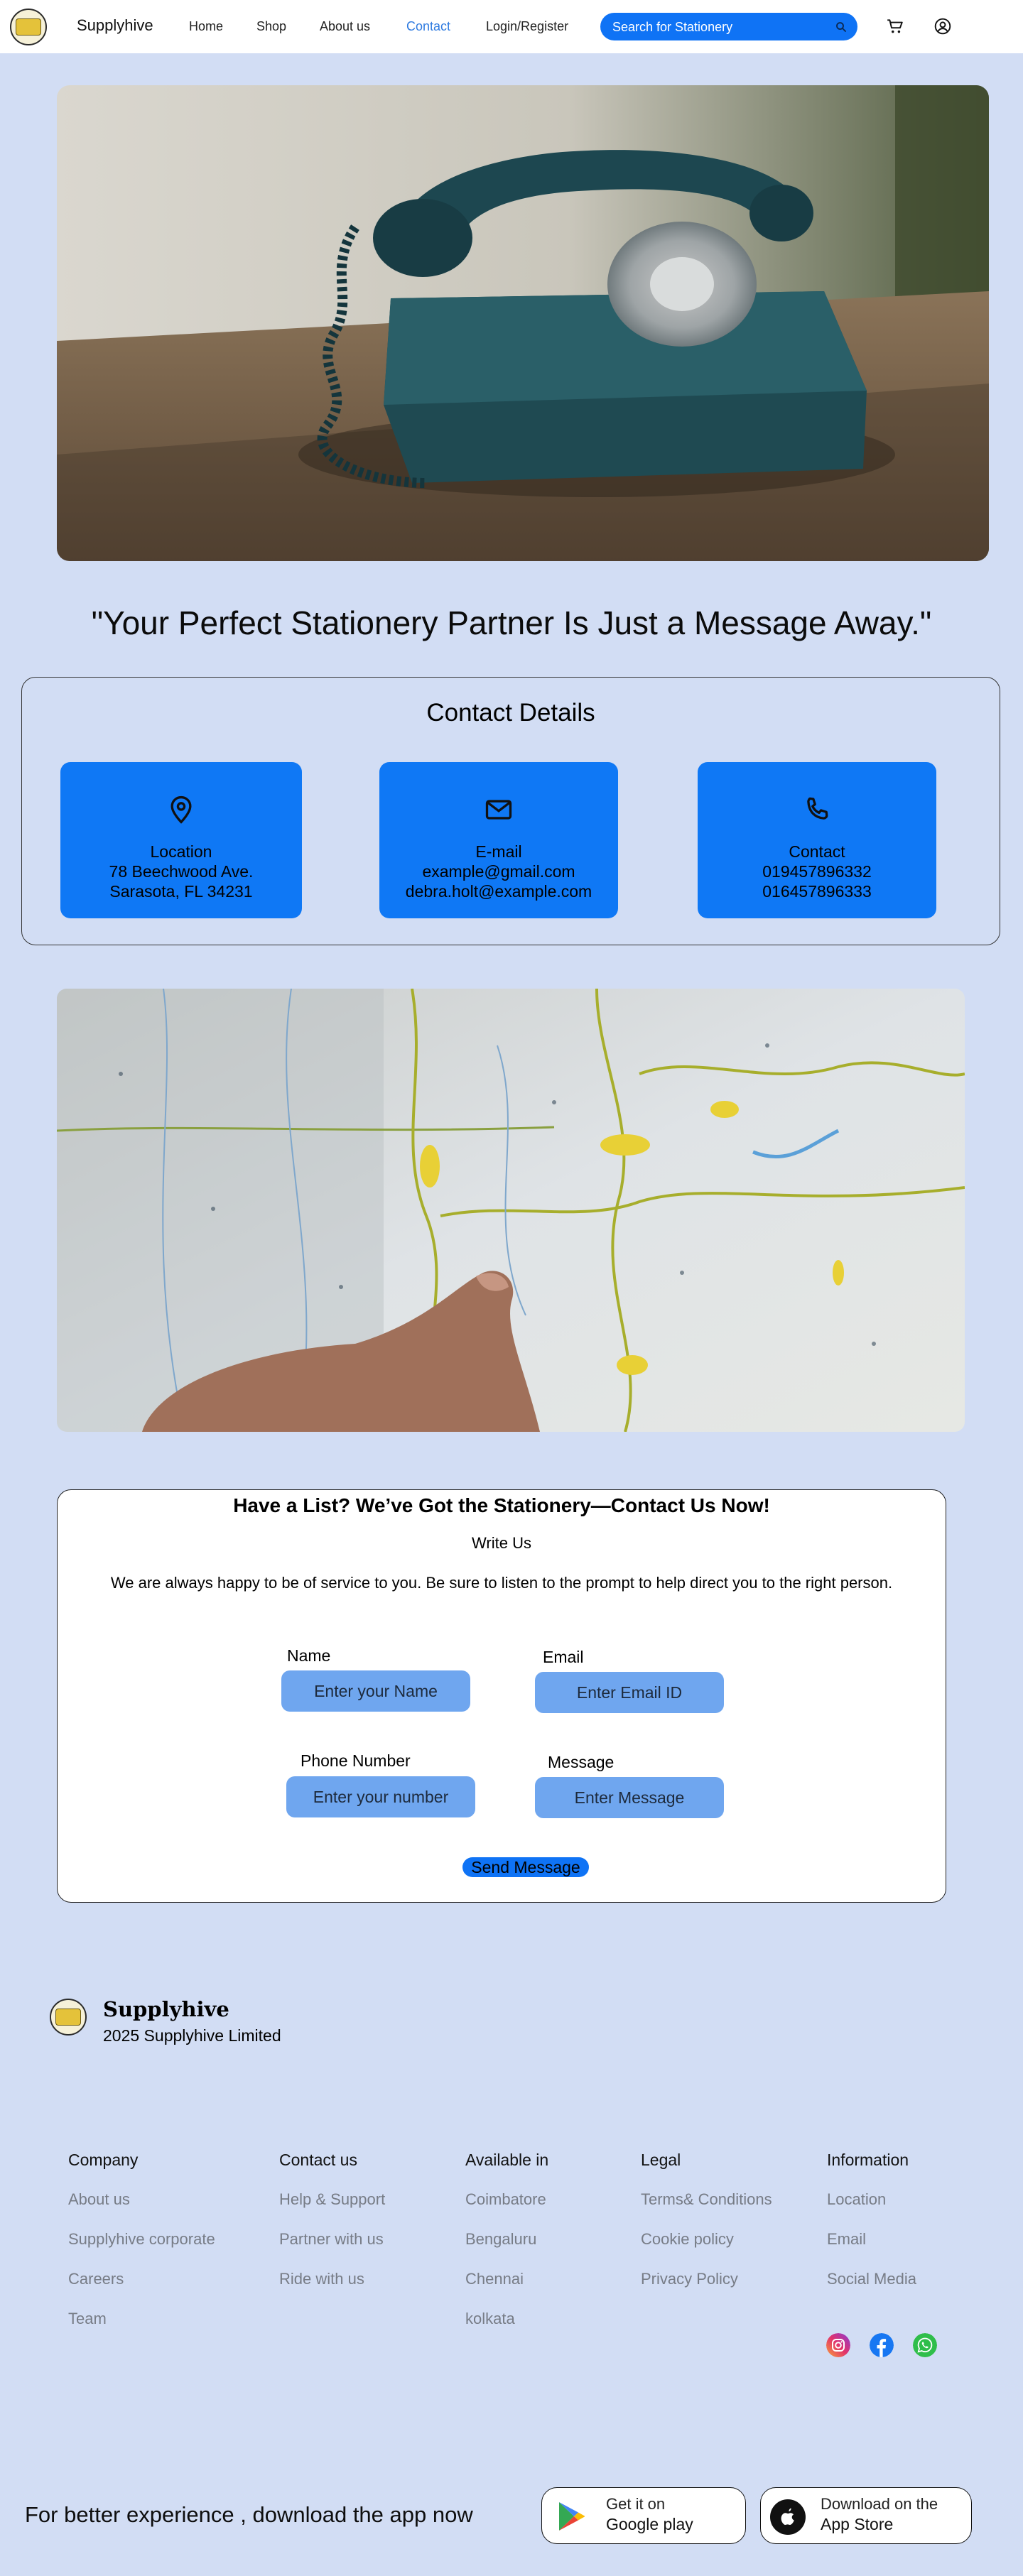  Describe the element at coordinates (582, 1762) in the screenshot. I see `message-label: Message` at that location.